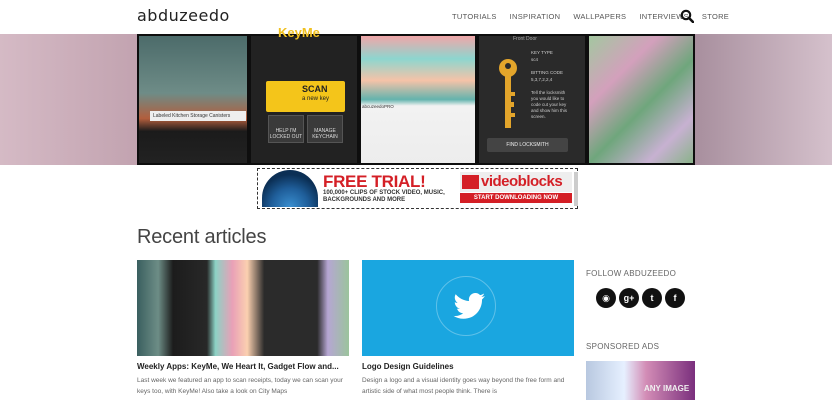 This screenshot has height=400, width=832. What do you see at coordinates (715, 16) in the screenshot?
I see `nav-store: STORE` at bounding box center [715, 16].